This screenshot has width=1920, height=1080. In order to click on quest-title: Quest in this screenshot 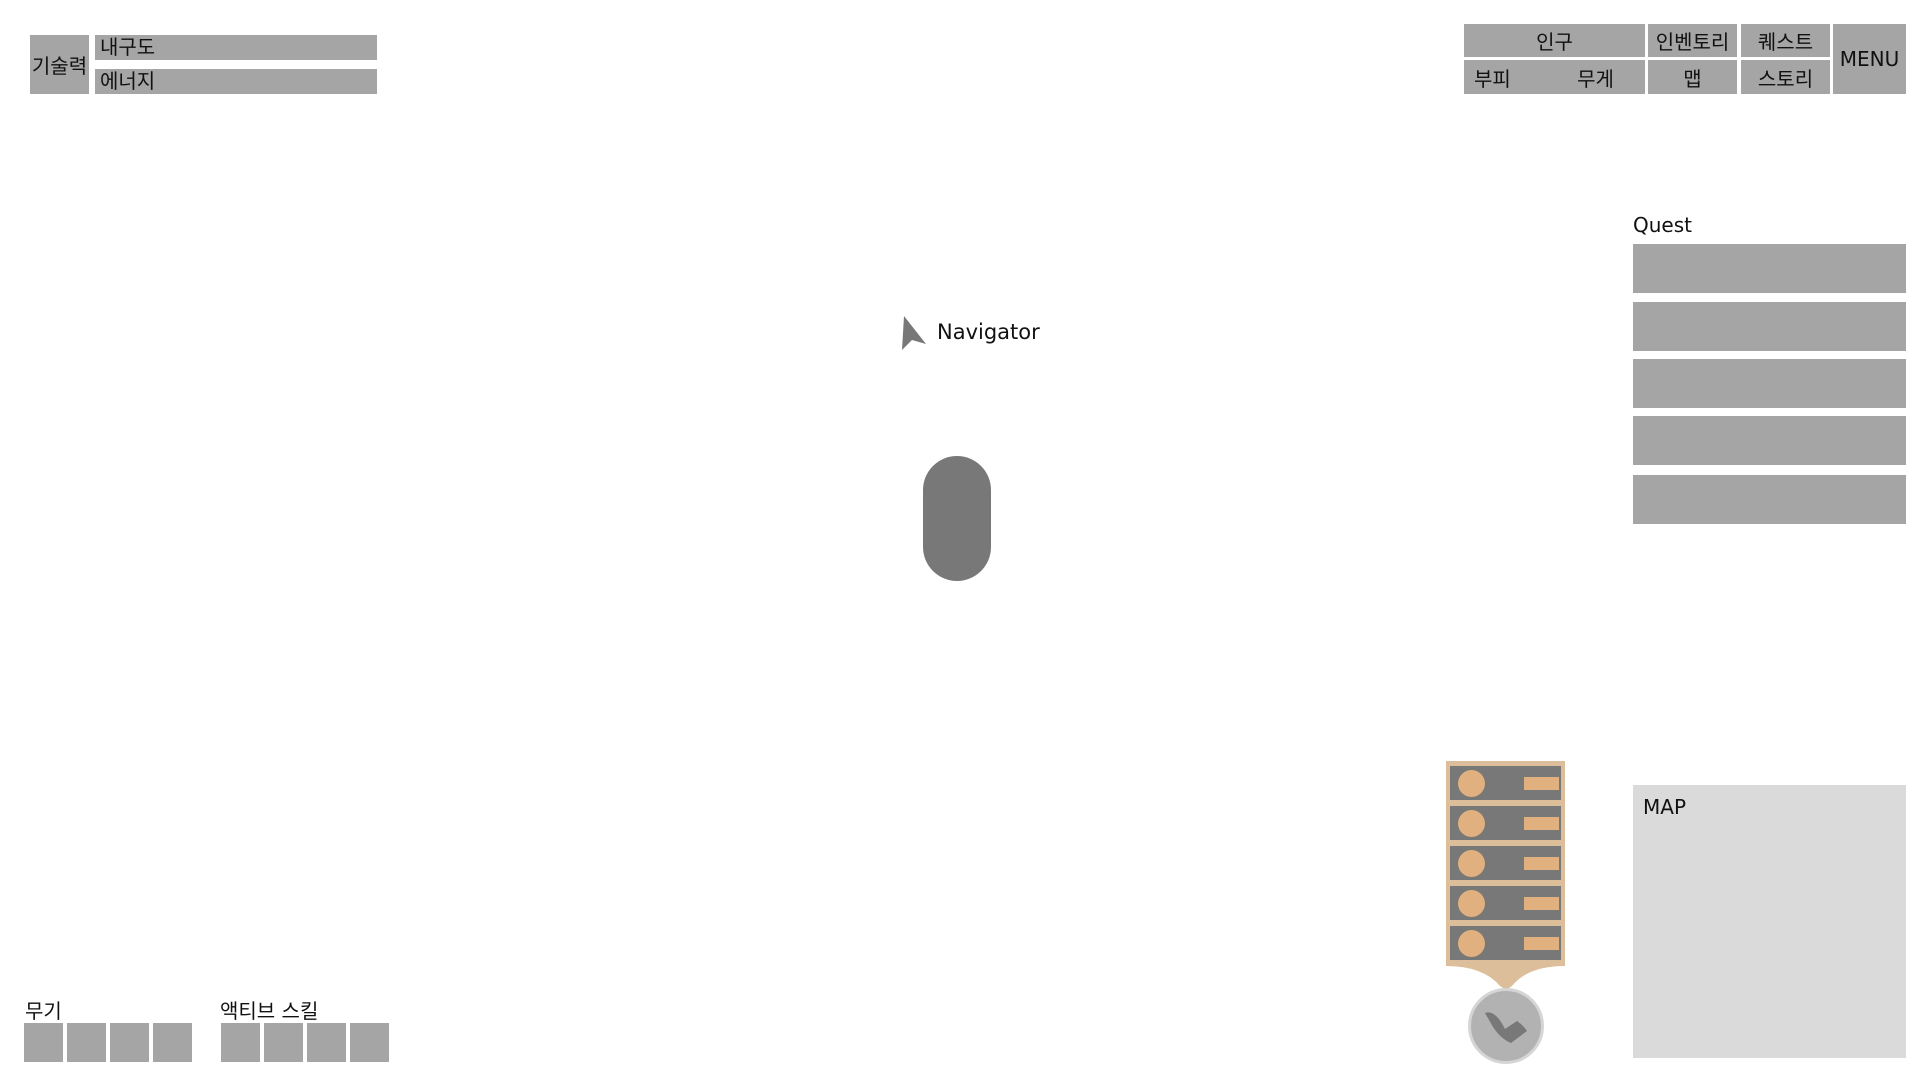, I will do `click(1662, 225)`.